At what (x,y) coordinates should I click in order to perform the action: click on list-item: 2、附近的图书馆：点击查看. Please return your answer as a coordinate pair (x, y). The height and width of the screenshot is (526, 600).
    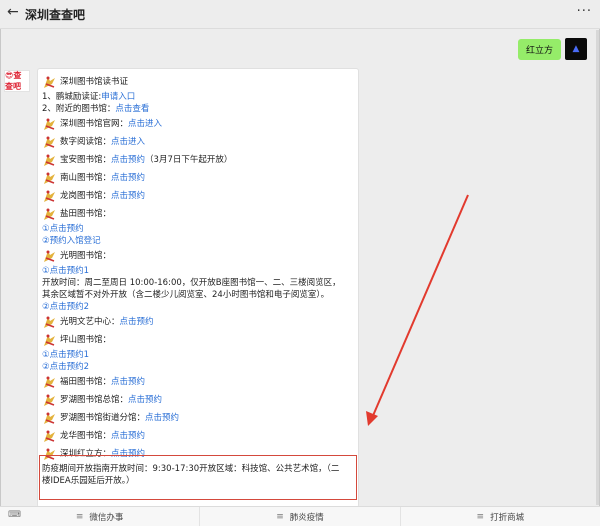
    Looking at the image, I should click on (96, 109).